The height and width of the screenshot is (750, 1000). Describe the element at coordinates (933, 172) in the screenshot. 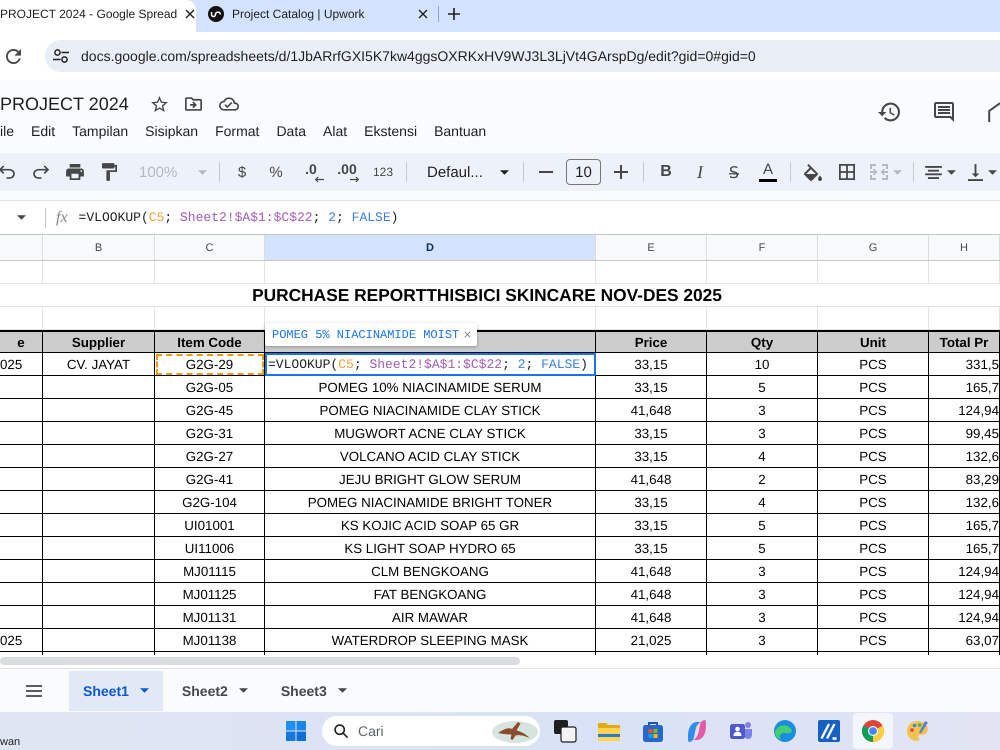

I see `text-align-icon` at that location.